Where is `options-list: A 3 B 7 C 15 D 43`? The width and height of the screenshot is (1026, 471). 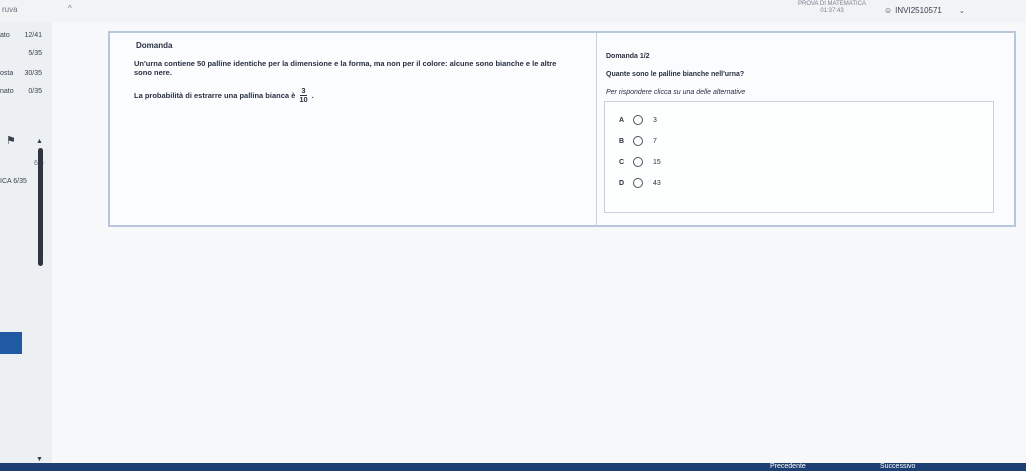 options-list: A 3 B 7 C 15 D 43 is located at coordinates (799, 157).